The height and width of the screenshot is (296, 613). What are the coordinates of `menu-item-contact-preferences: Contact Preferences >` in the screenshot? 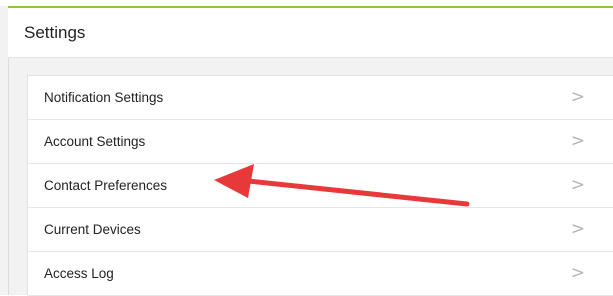 It's located at (320, 186).